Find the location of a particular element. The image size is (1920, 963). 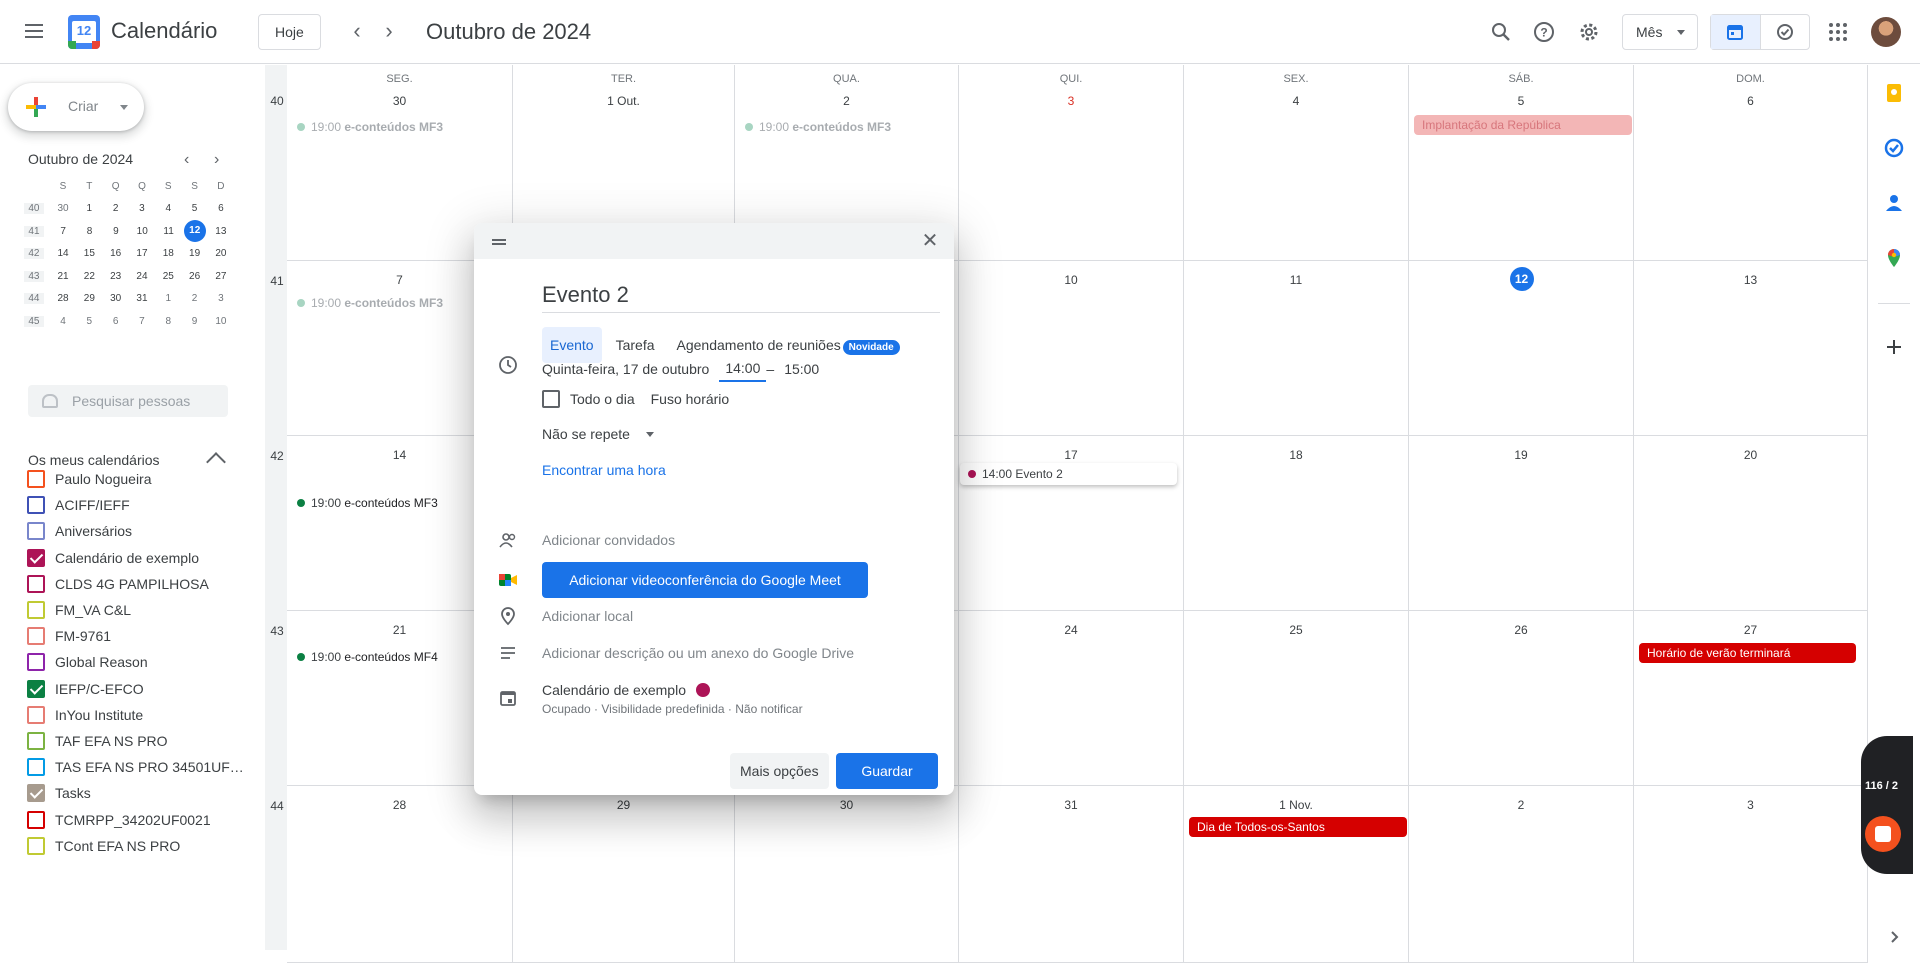

day-number: 6 is located at coordinates (1750, 101).